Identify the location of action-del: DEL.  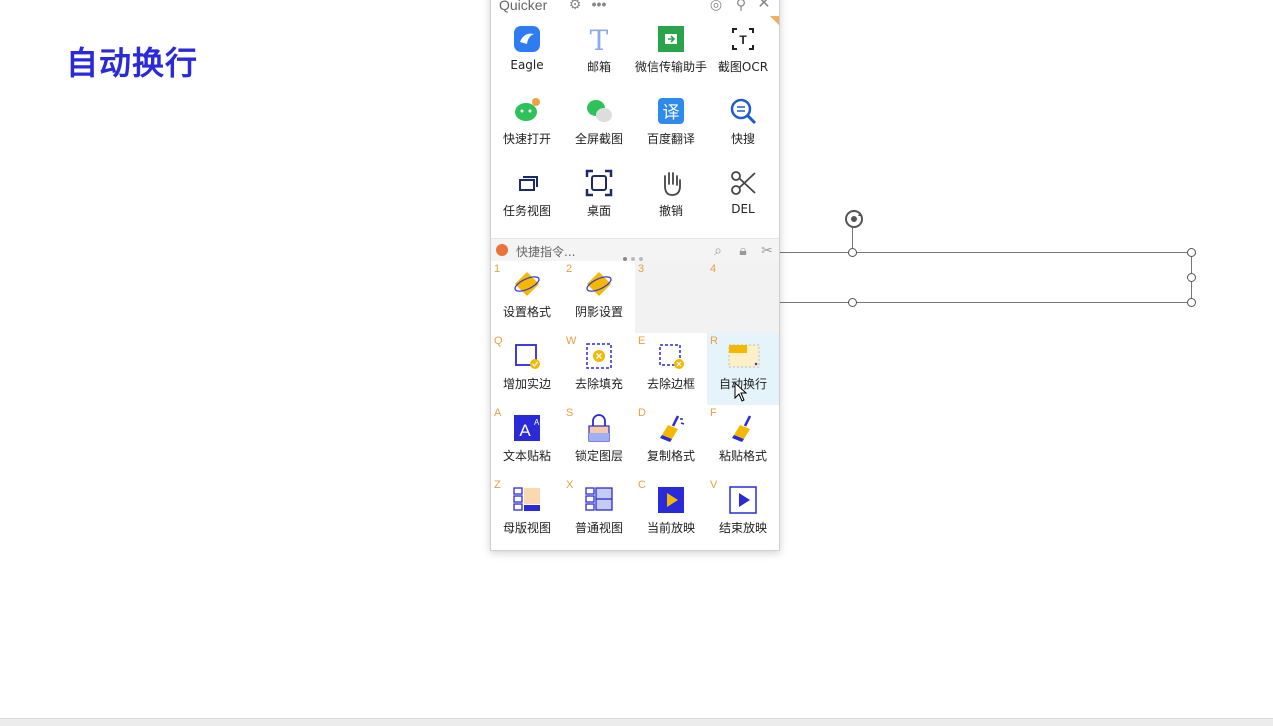
(743, 196).